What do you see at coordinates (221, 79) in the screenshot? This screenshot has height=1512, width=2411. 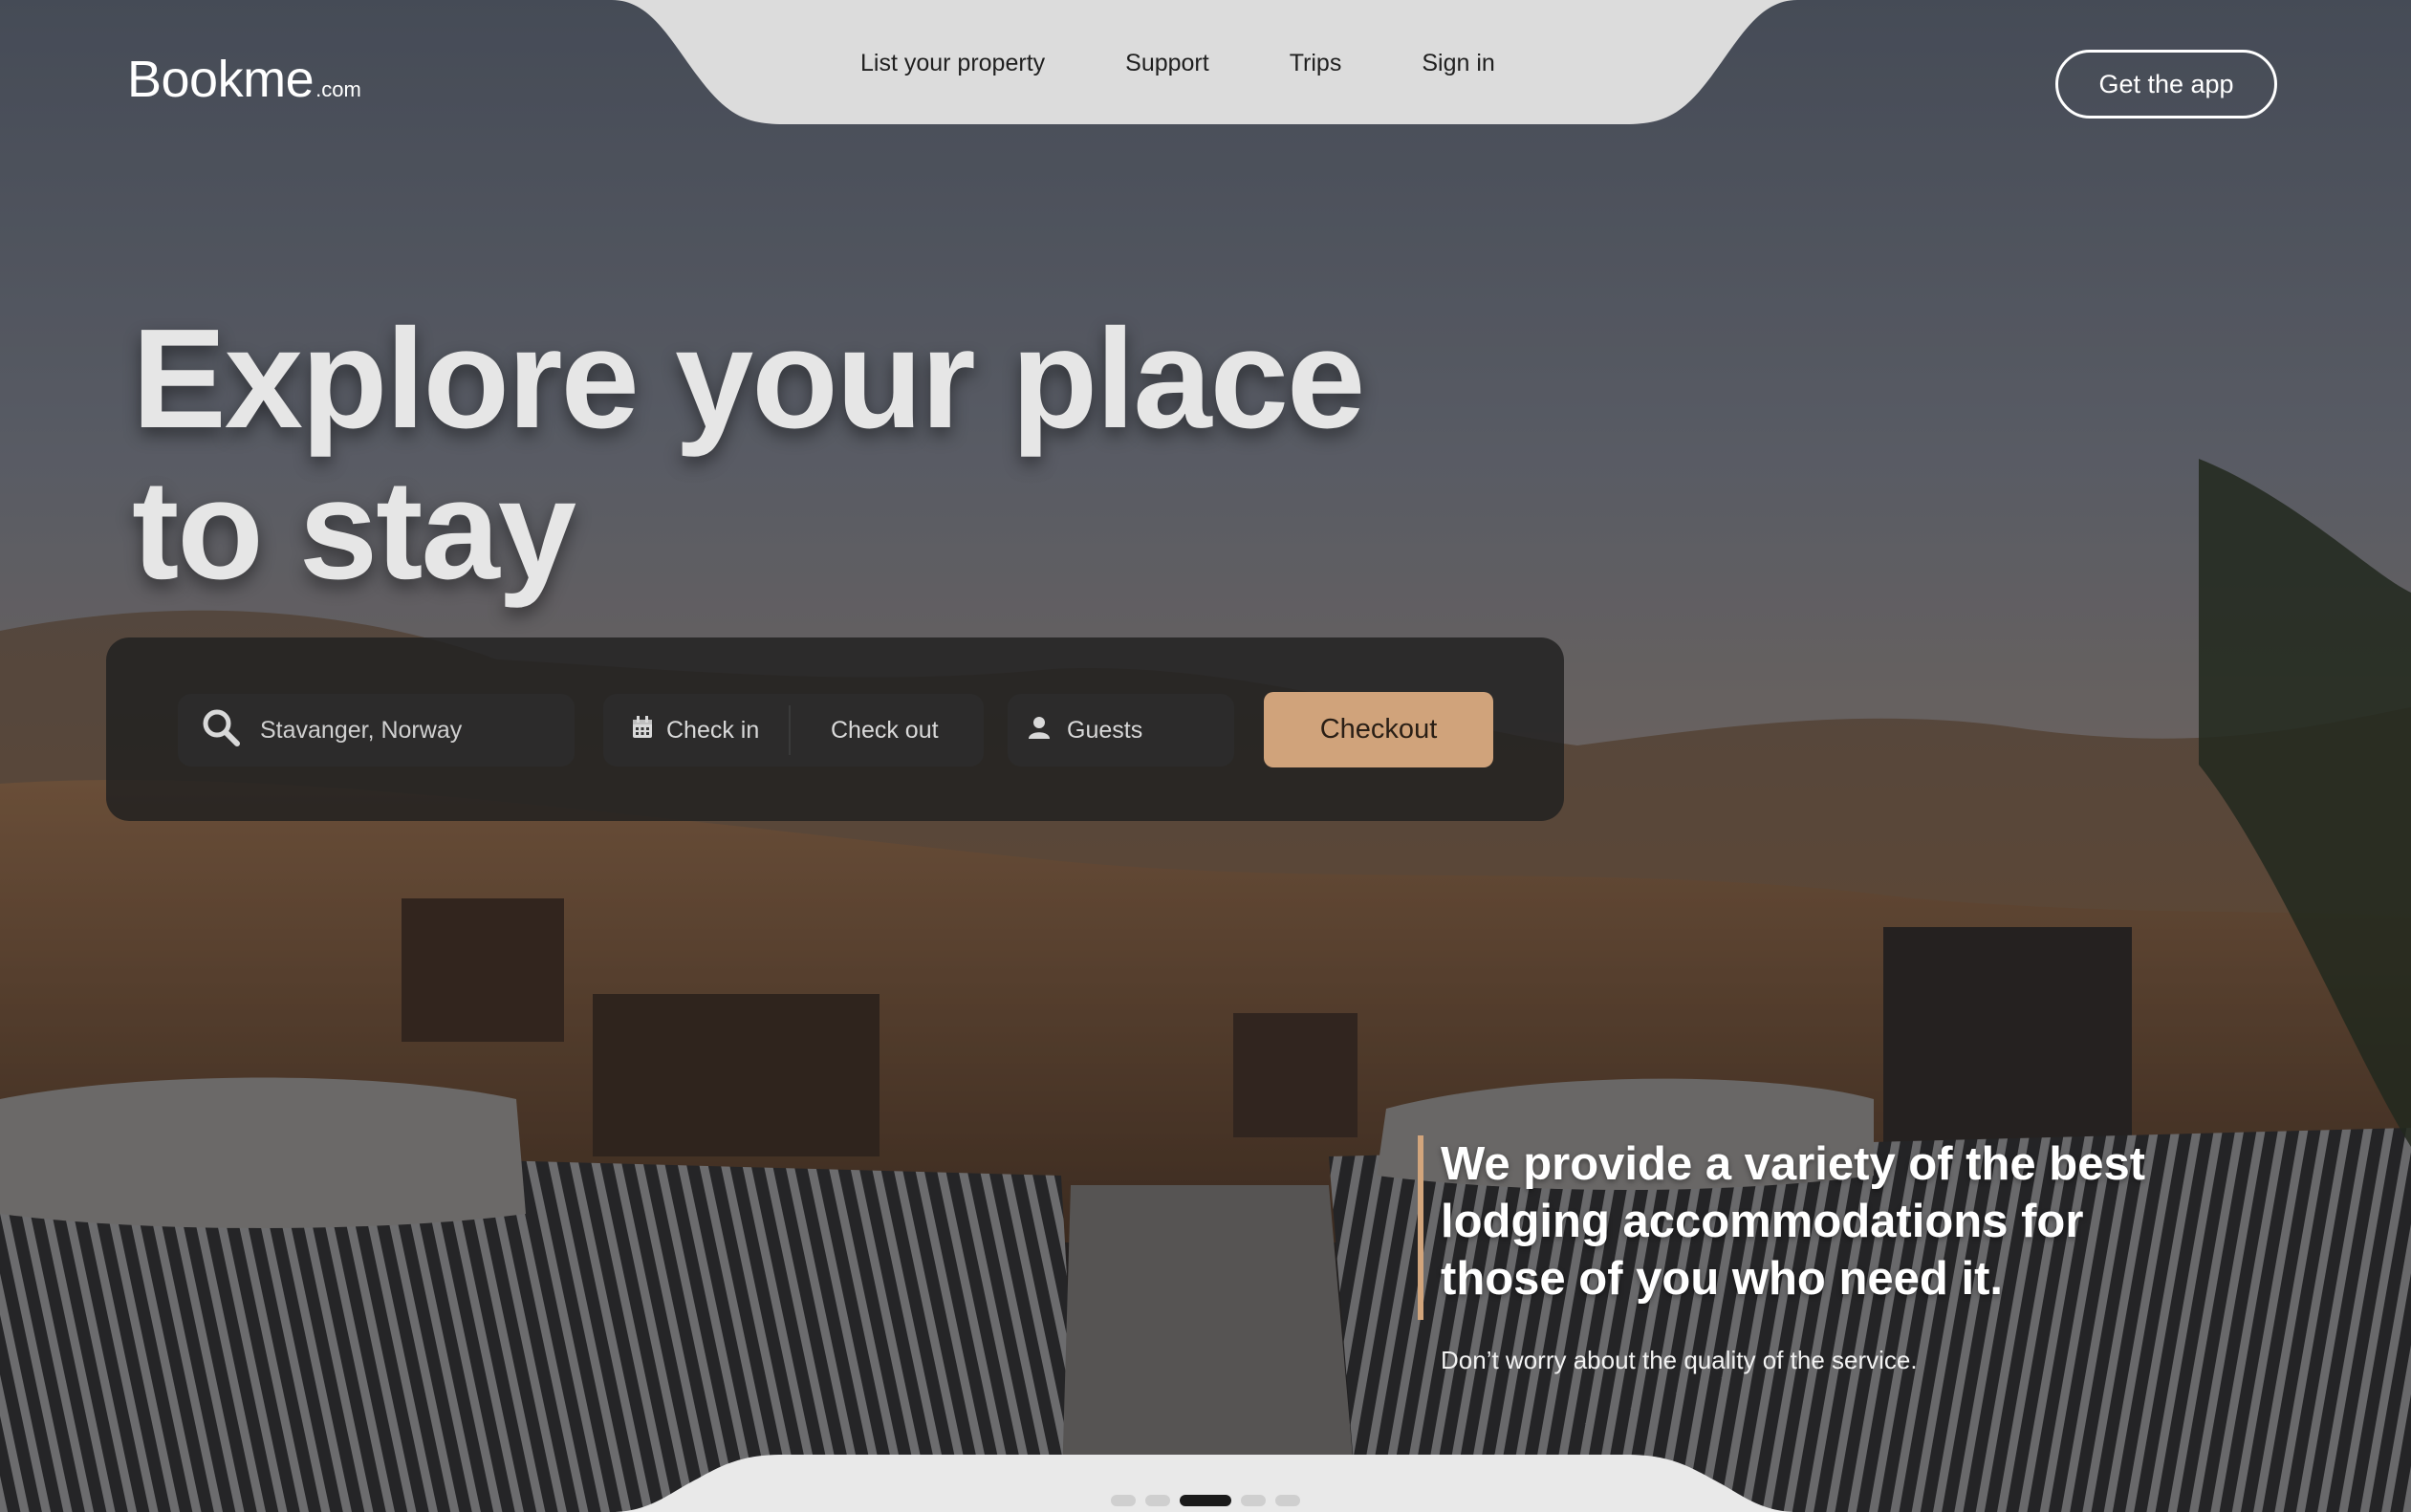 I see `brand-name: Bookme` at bounding box center [221, 79].